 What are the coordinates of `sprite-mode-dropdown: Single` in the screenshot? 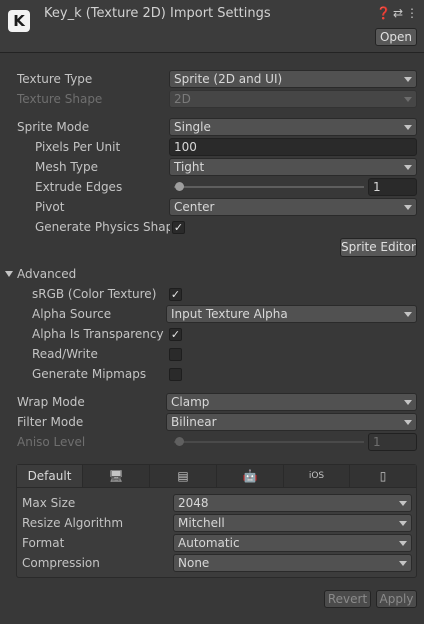 It's located at (293, 127).